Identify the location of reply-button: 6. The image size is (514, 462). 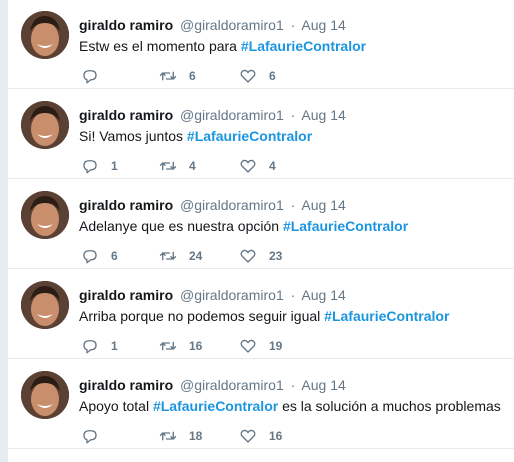
(99, 256).